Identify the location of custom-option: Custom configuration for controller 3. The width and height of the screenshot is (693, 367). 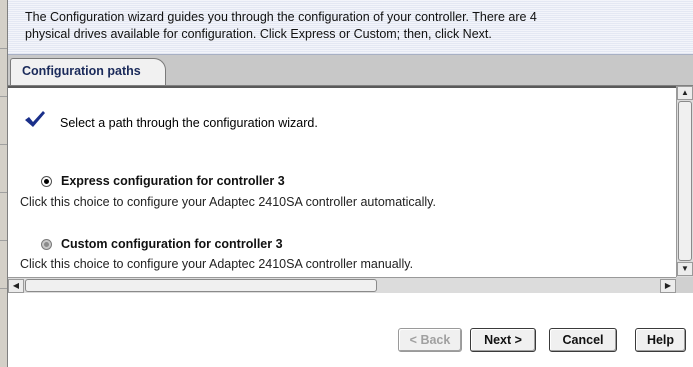
(162, 244).